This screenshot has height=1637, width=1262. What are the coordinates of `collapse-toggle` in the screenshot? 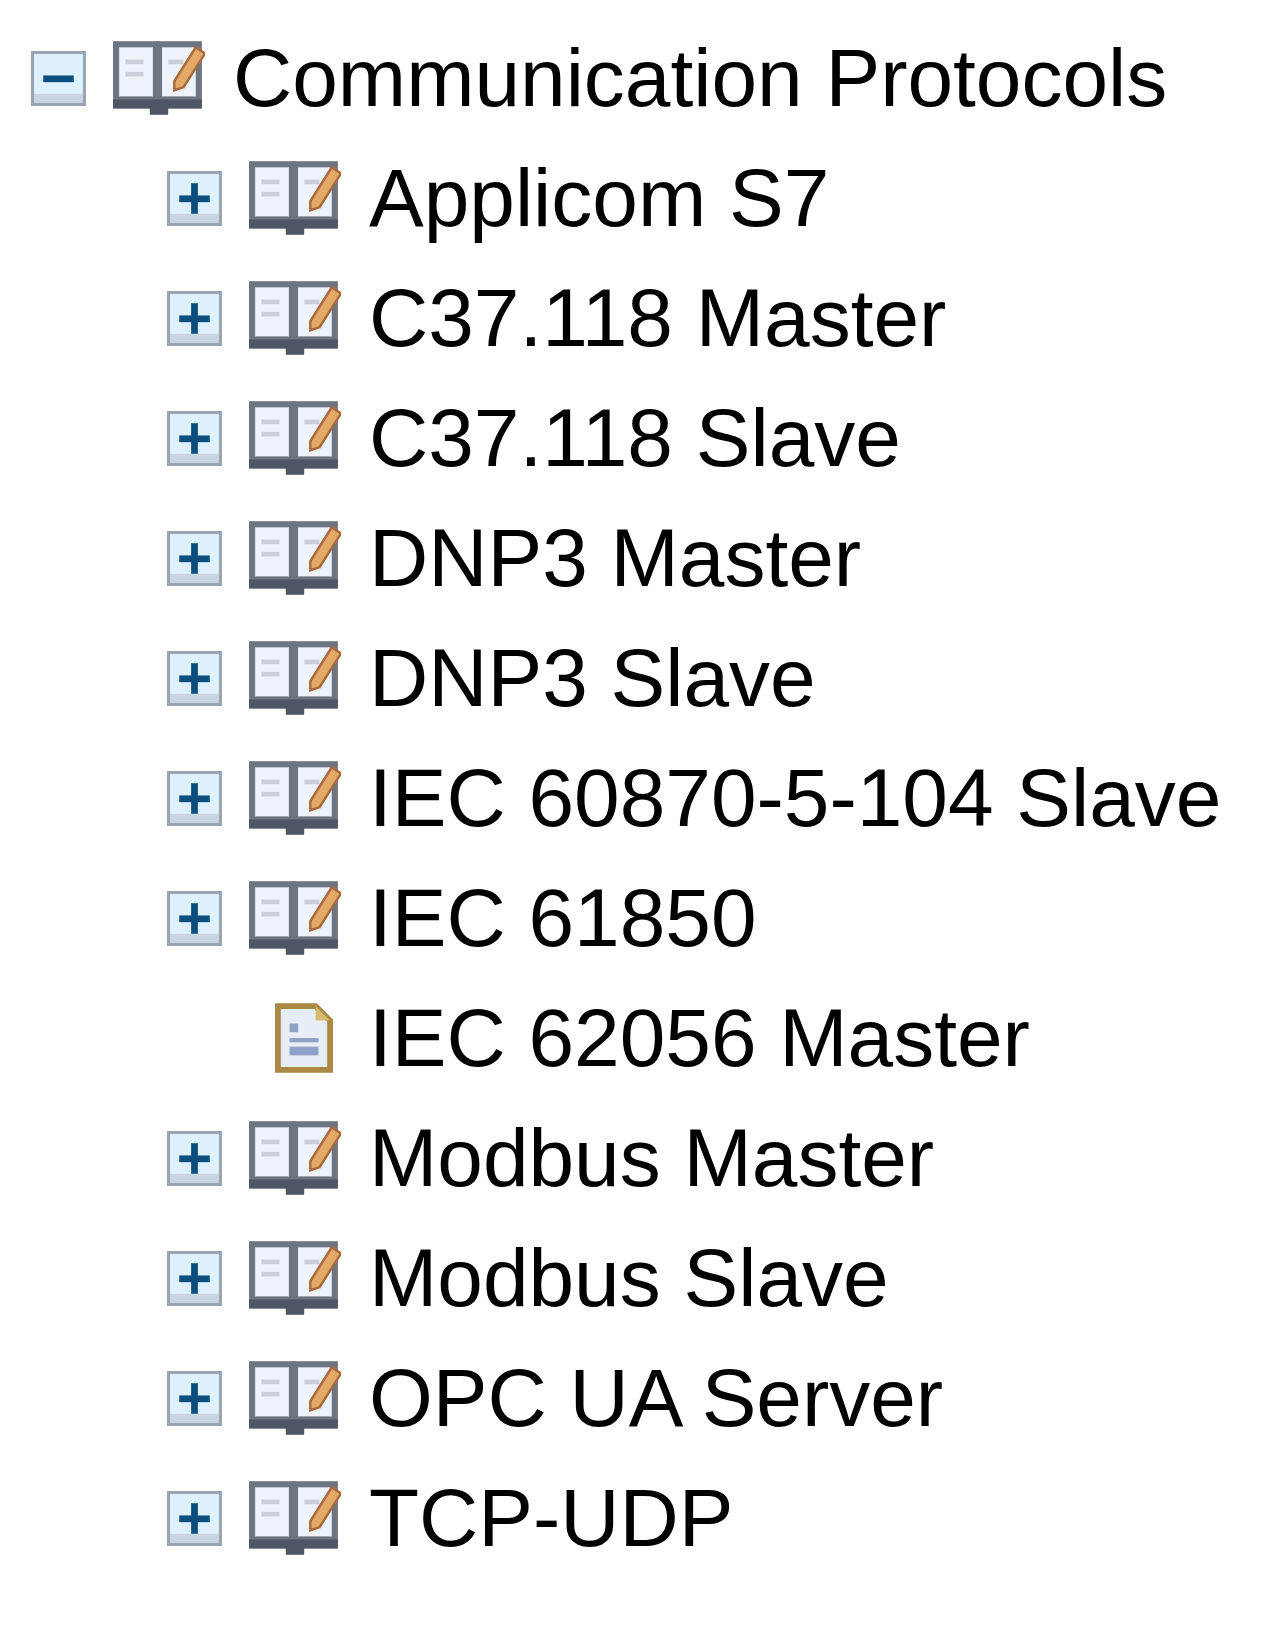 It's located at (58, 78).